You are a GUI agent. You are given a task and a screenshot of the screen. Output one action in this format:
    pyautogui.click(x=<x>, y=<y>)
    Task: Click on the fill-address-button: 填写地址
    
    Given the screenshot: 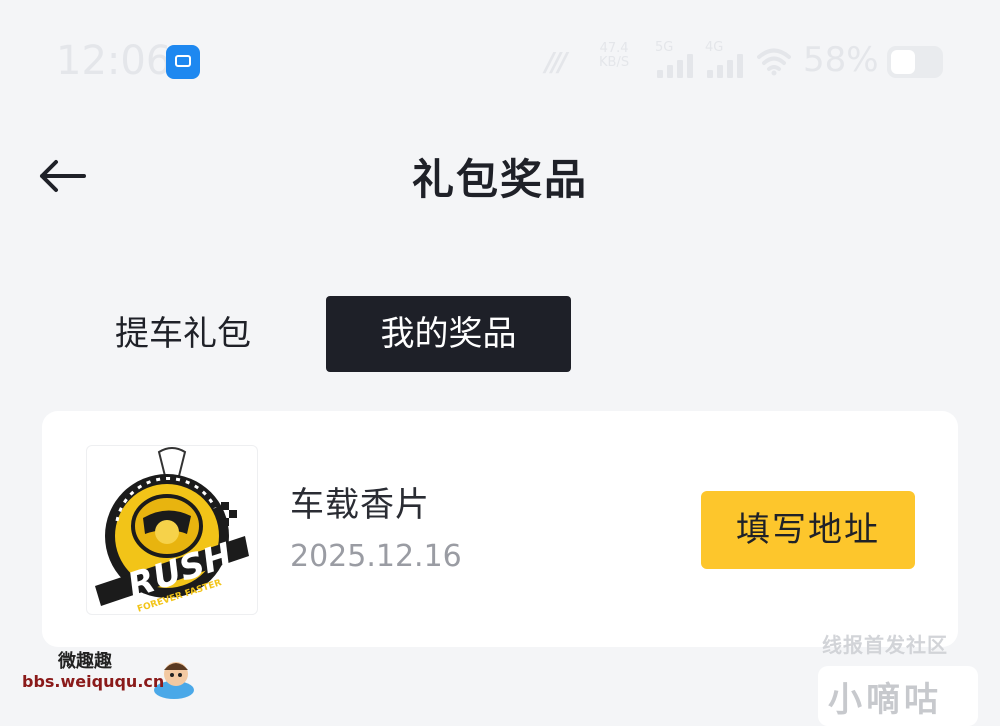 What is the action you would take?
    pyautogui.click(x=808, y=530)
    